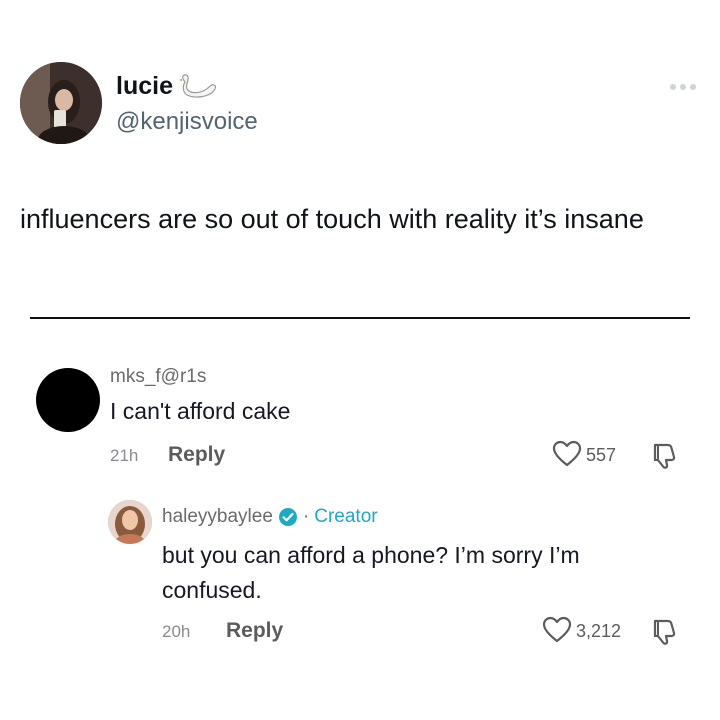 Image resolution: width=720 pixels, height=720 pixels. Describe the element at coordinates (601, 455) in the screenshot. I see `like-count: 557` at that location.